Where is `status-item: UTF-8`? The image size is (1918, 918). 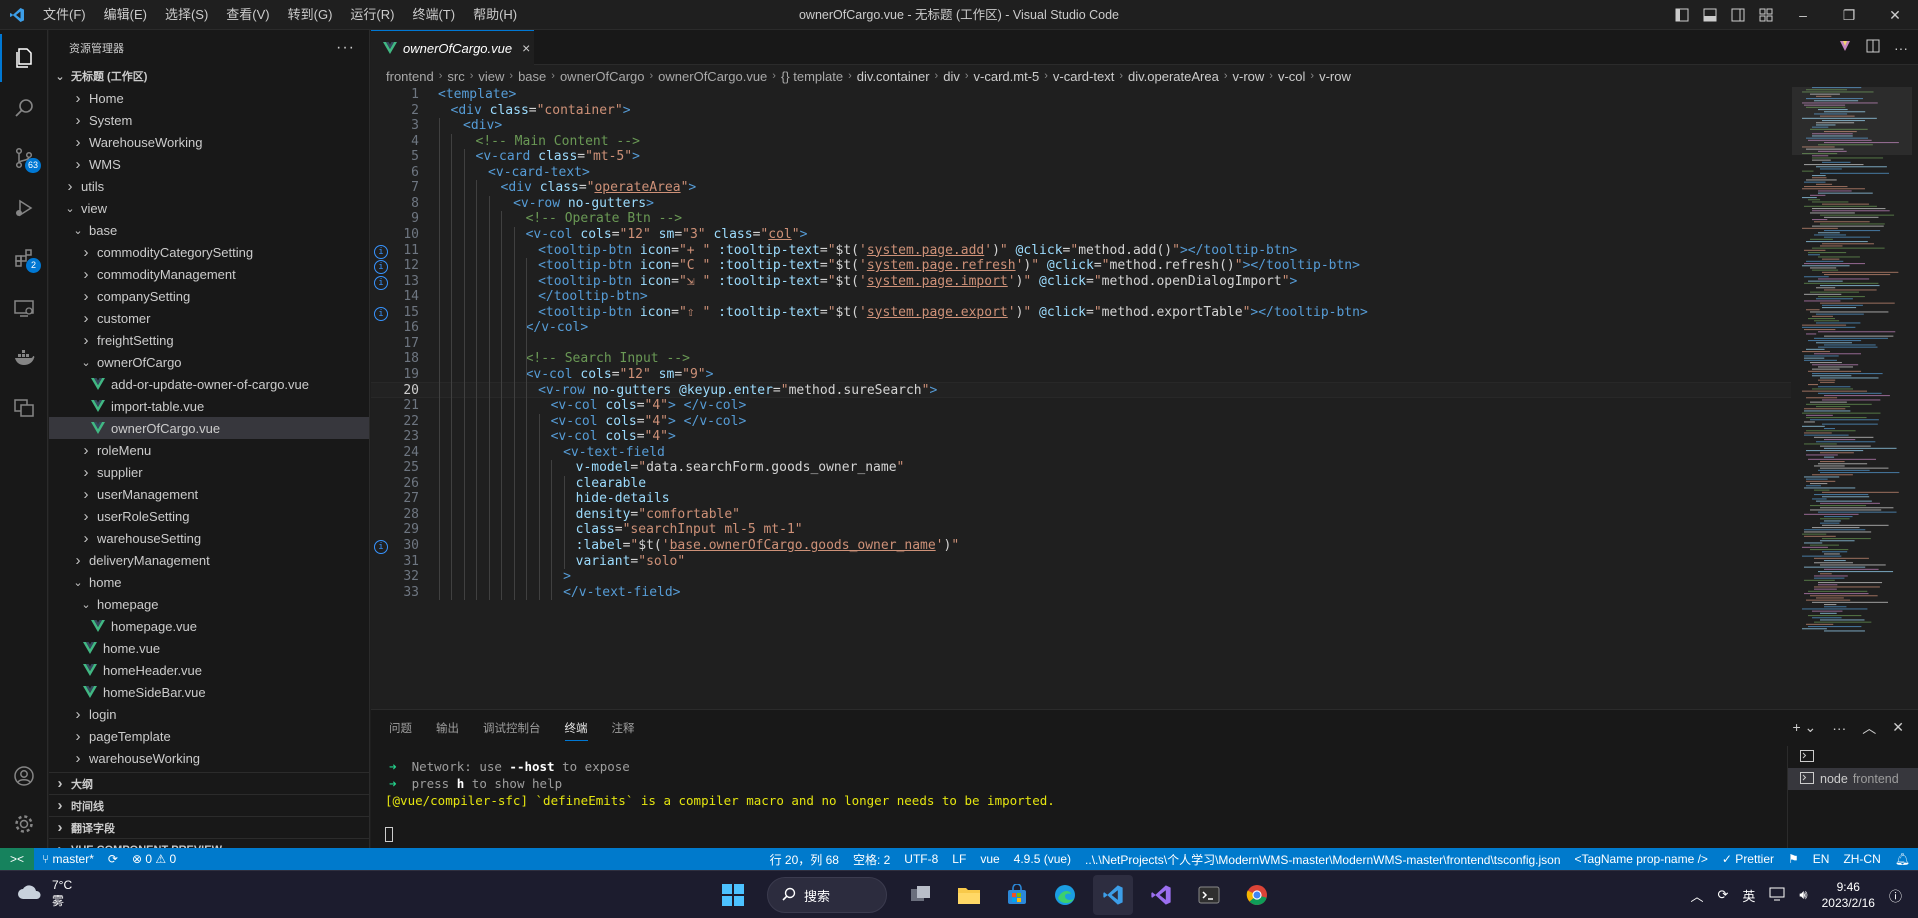 status-item: UTF-8 is located at coordinates (921, 859).